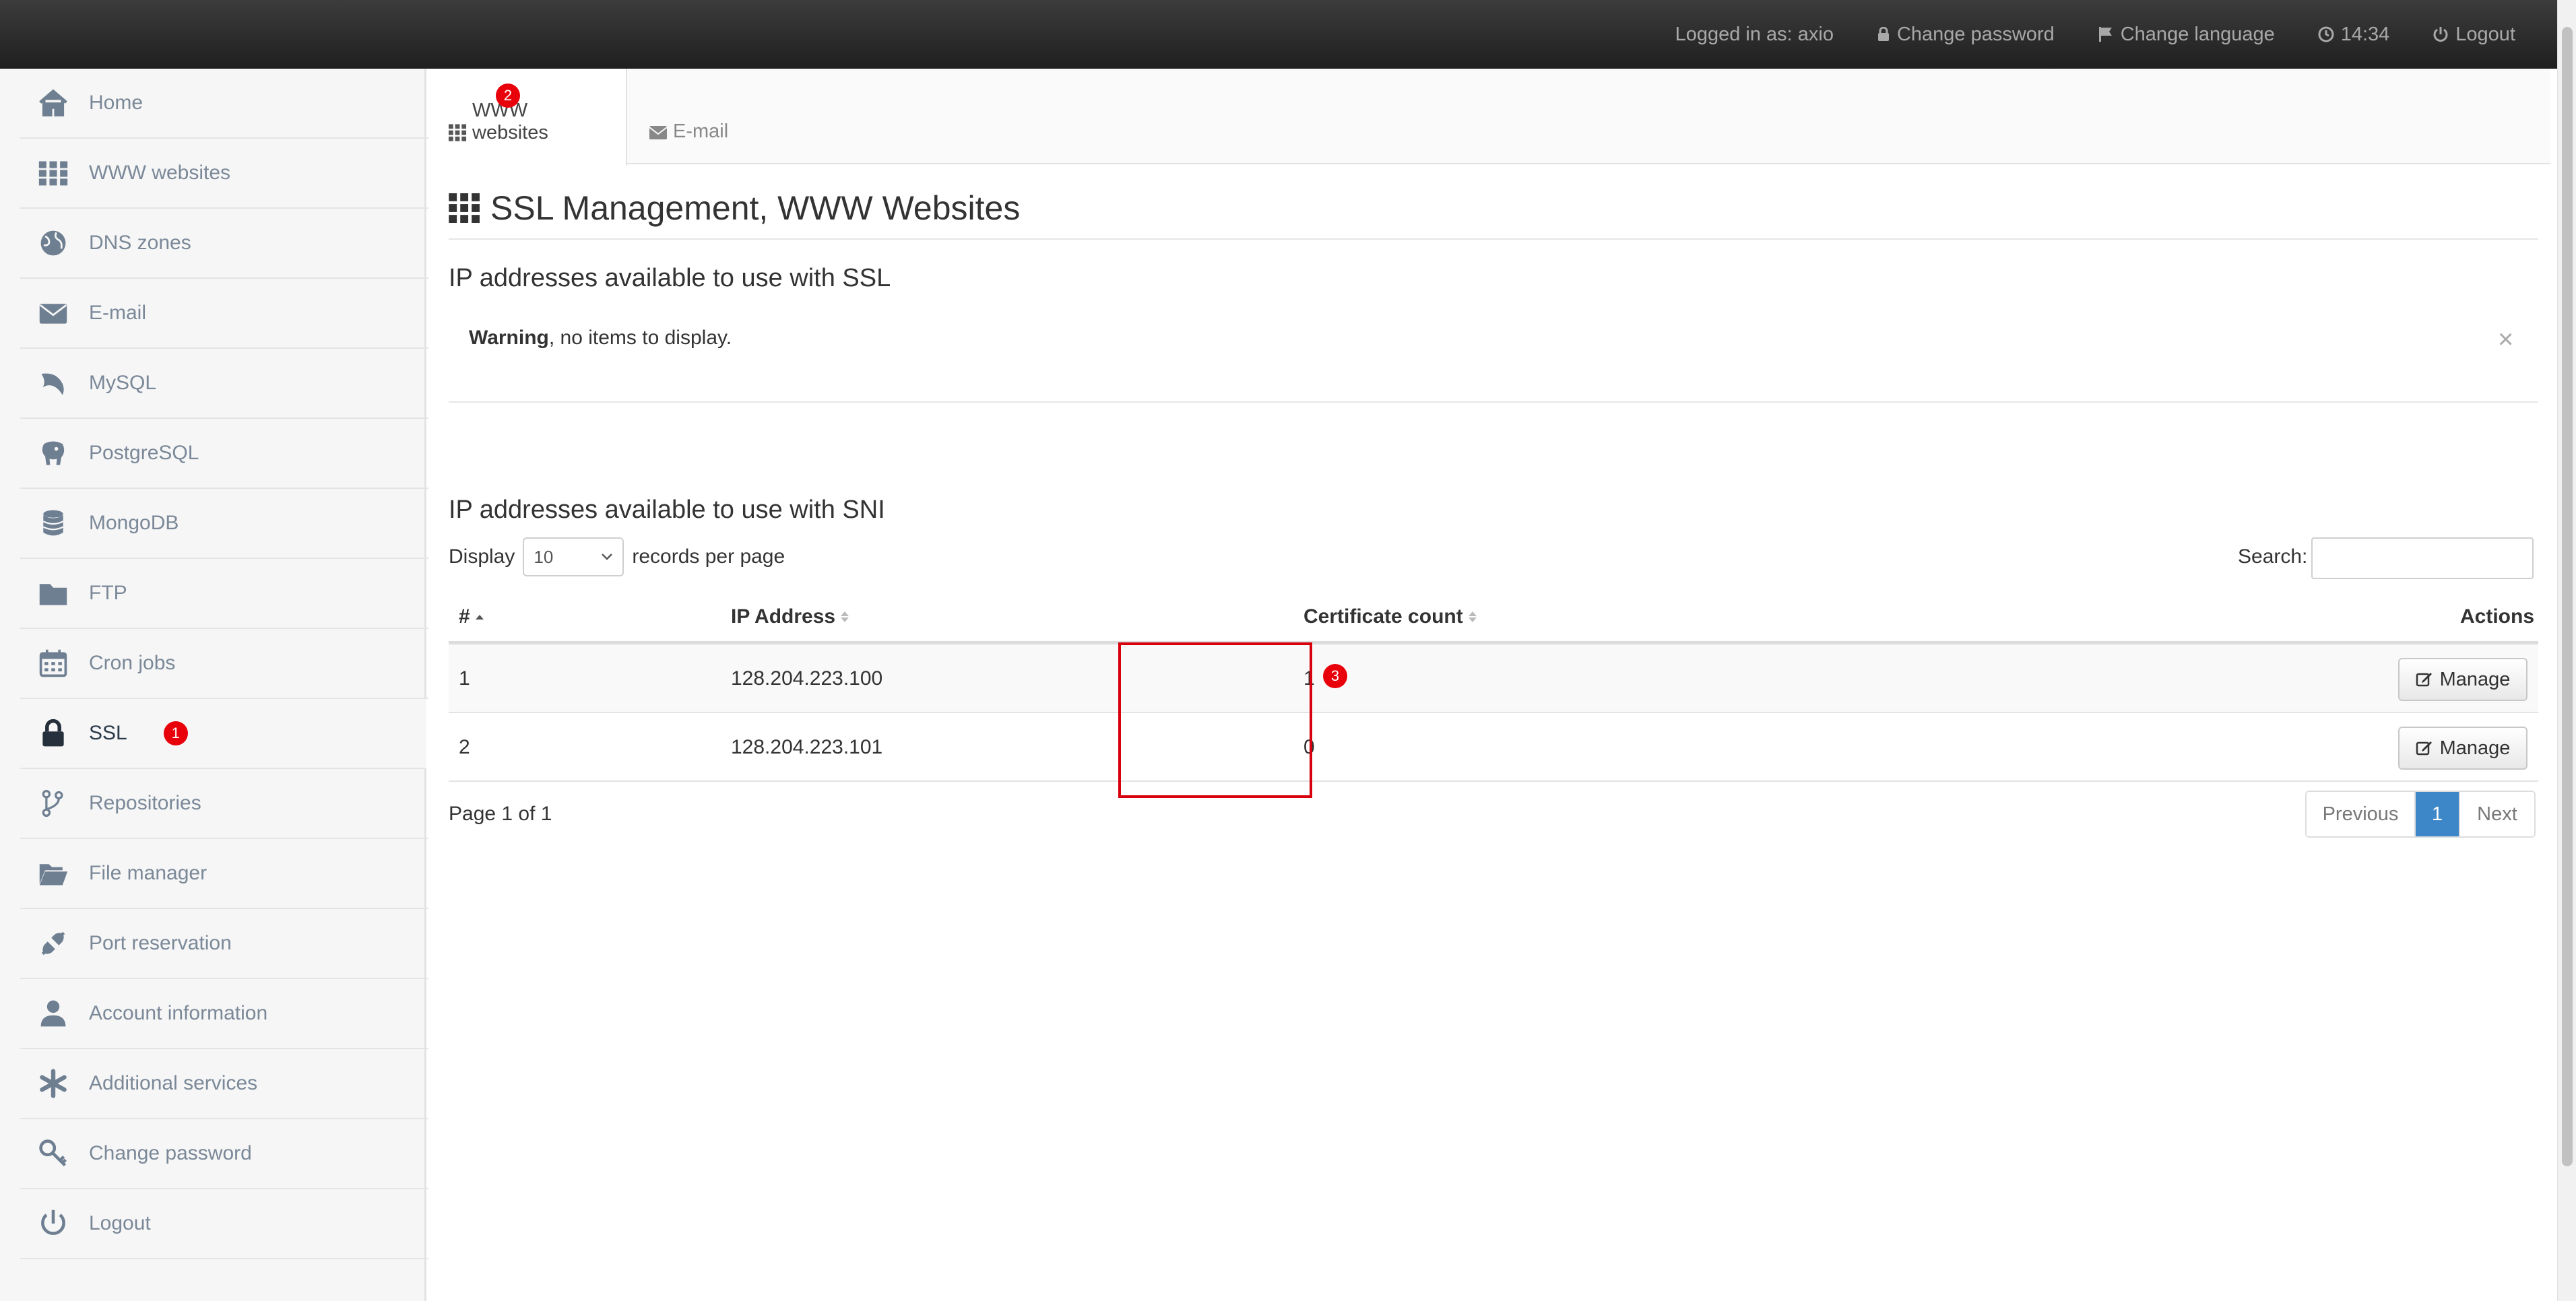 The height and width of the screenshot is (1301, 2576). What do you see at coordinates (236, 1224) in the screenshot?
I see `sidebar-item-logout: Logout` at bounding box center [236, 1224].